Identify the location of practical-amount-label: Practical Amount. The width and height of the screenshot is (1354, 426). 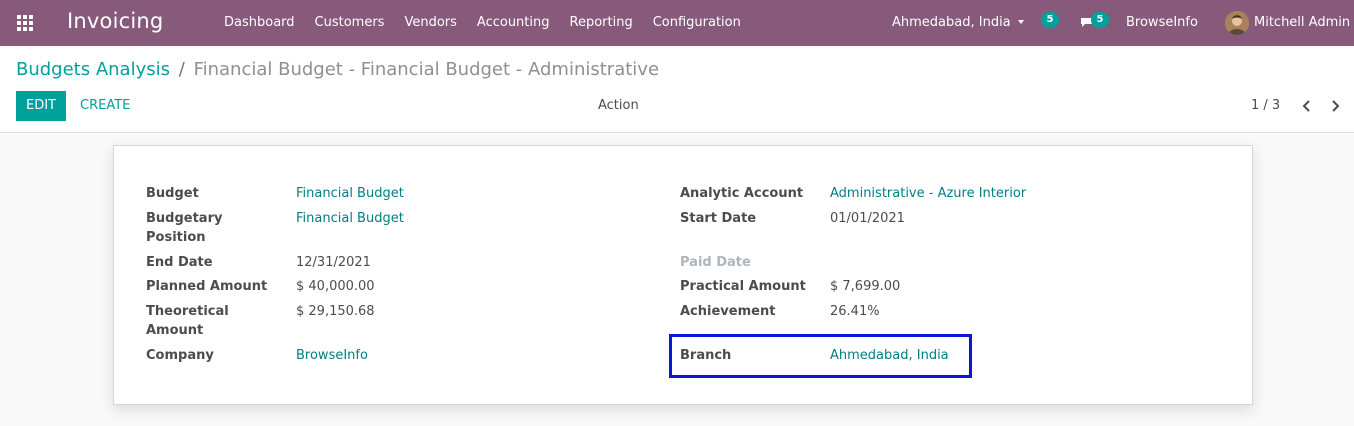
(743, 286).